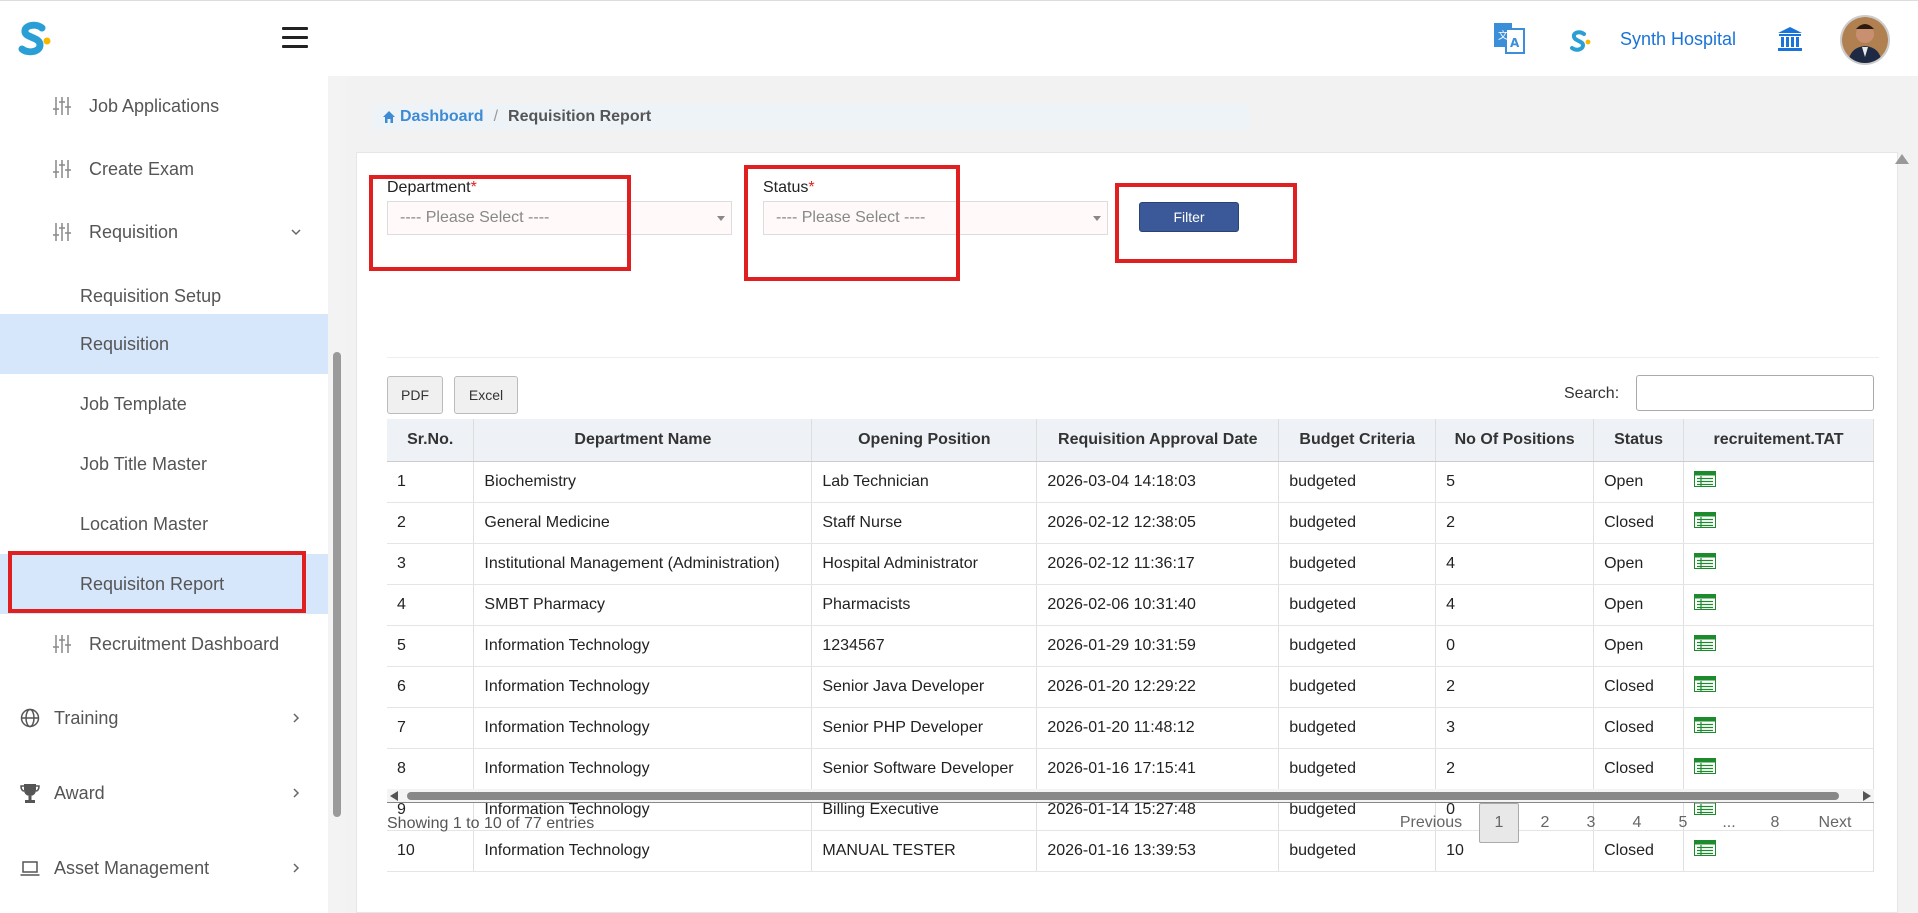 The width and height of the screenshot is (1918, 913). What do you see at coordinates (1158, 605) in the screenshot?
I see `table-cell: 2026-02-06 10:31:40` at bounding box center [1158, 605].